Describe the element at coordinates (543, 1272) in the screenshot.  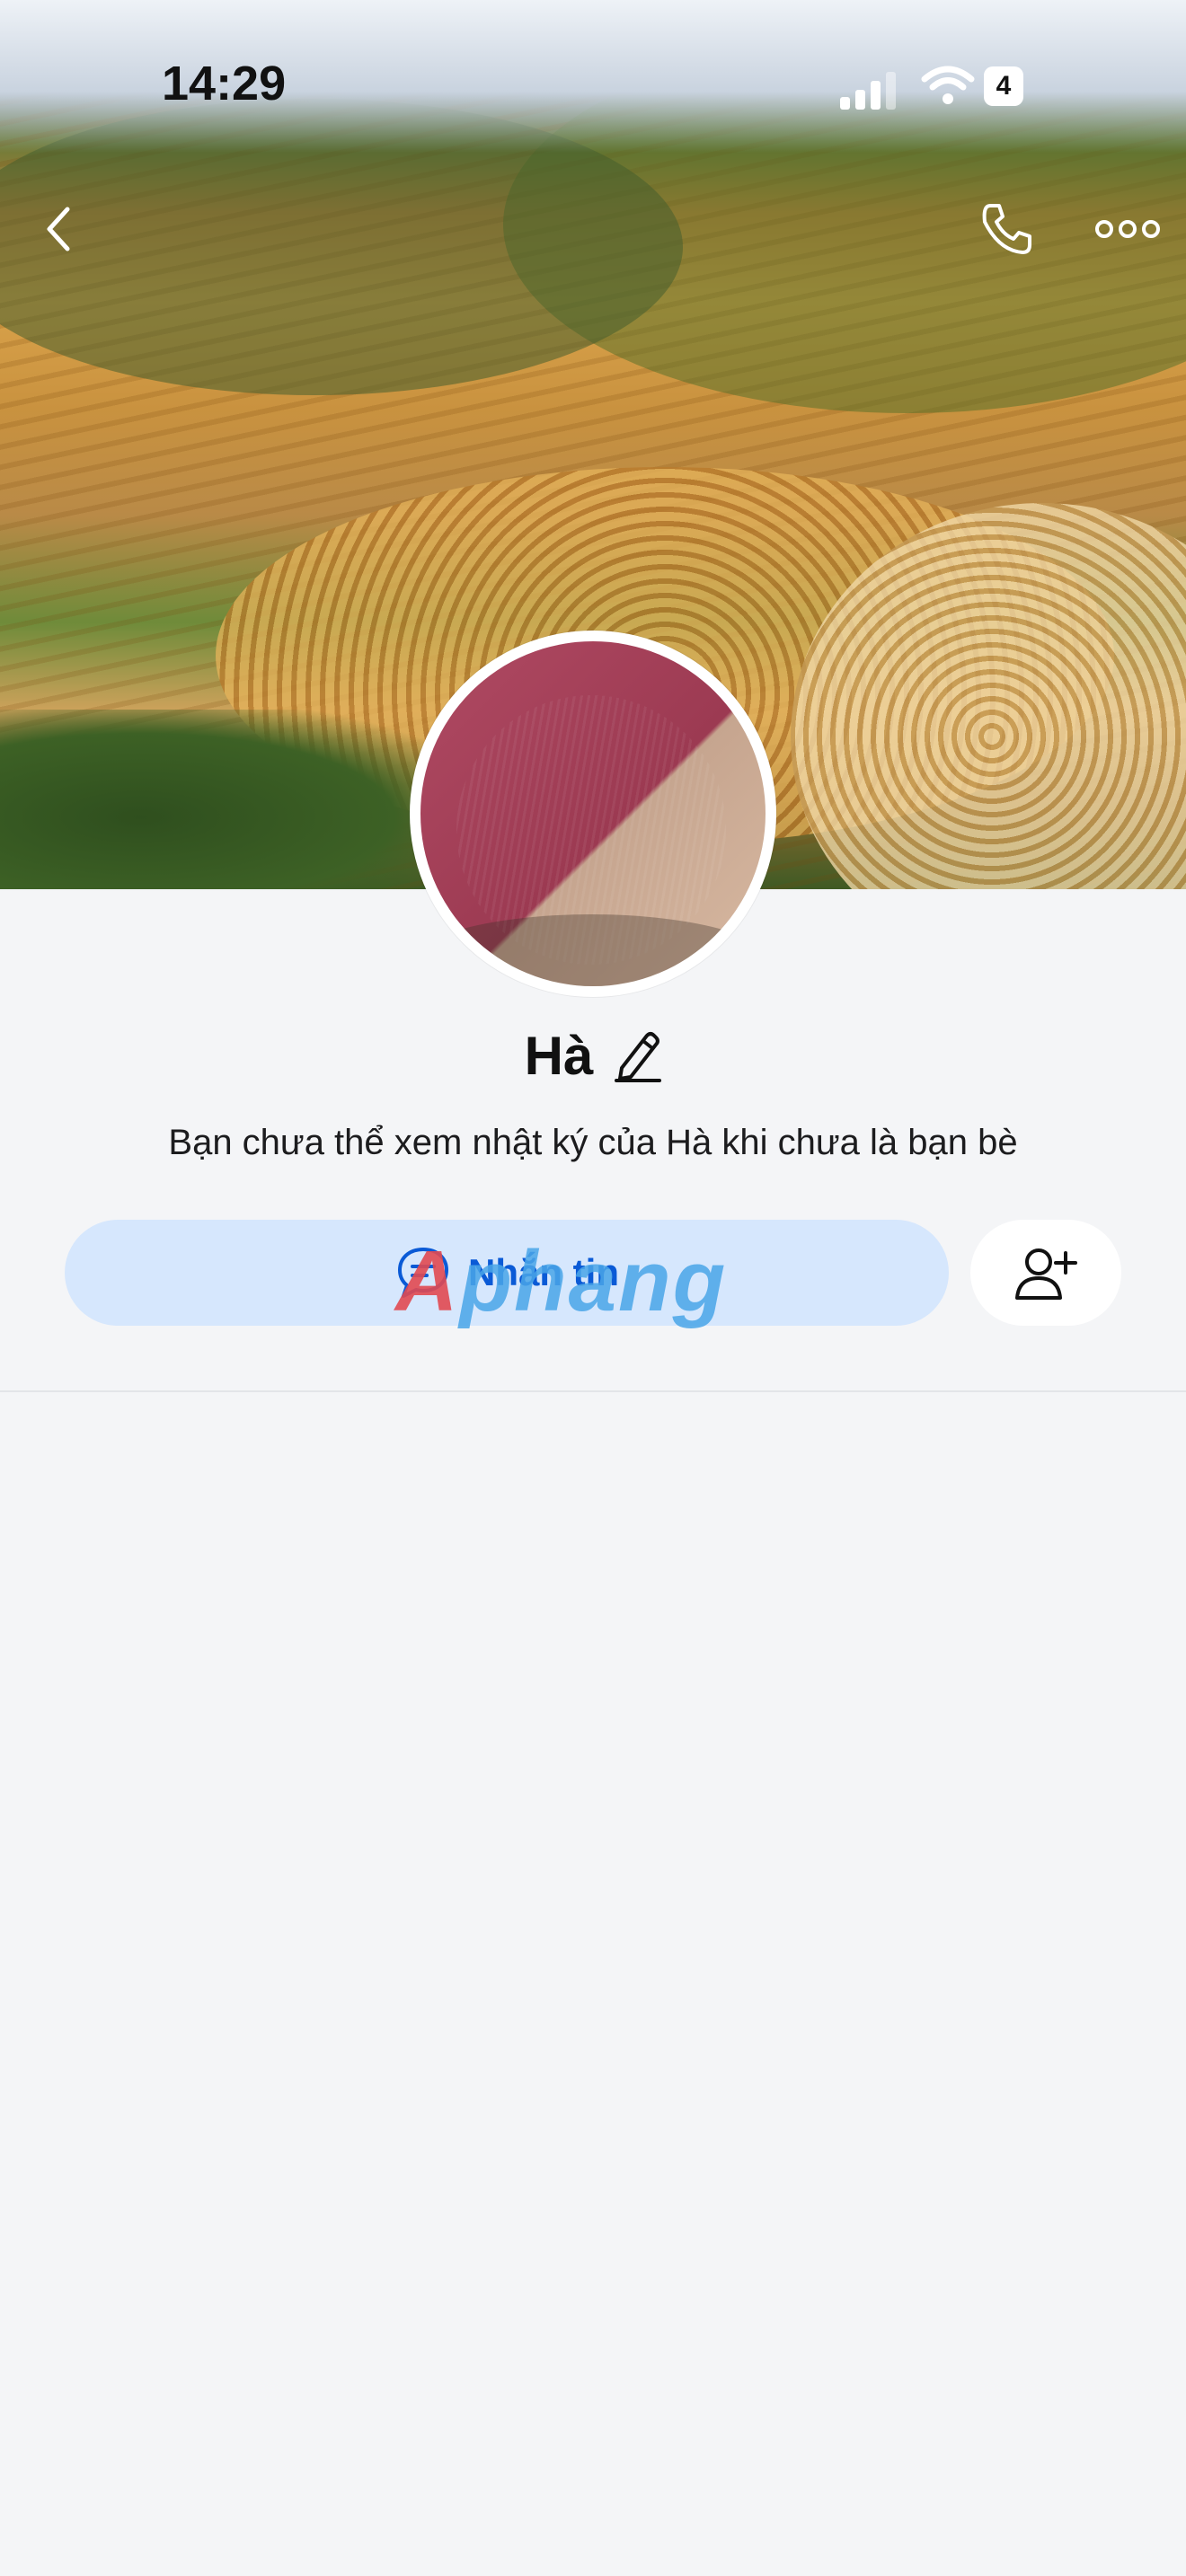
I see `message-button-label: Nhắn tin` at that location.